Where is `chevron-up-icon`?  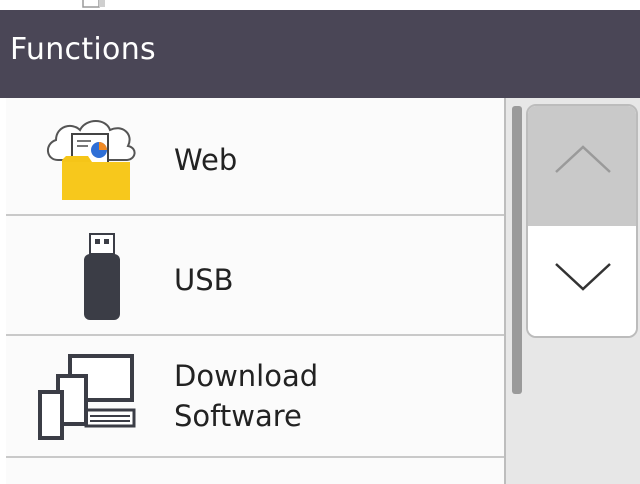 chevron-up-icon is located at coordinates (583, 159).